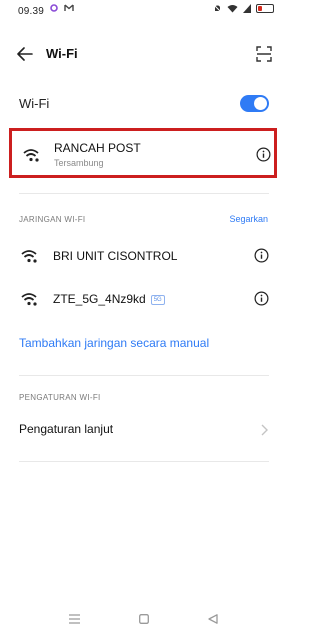 The image size is (320, 640). What do you see at coordinates (31, 11) in the screenshot?
I see `status-time: 09.39` at bounding box center [31, 11].